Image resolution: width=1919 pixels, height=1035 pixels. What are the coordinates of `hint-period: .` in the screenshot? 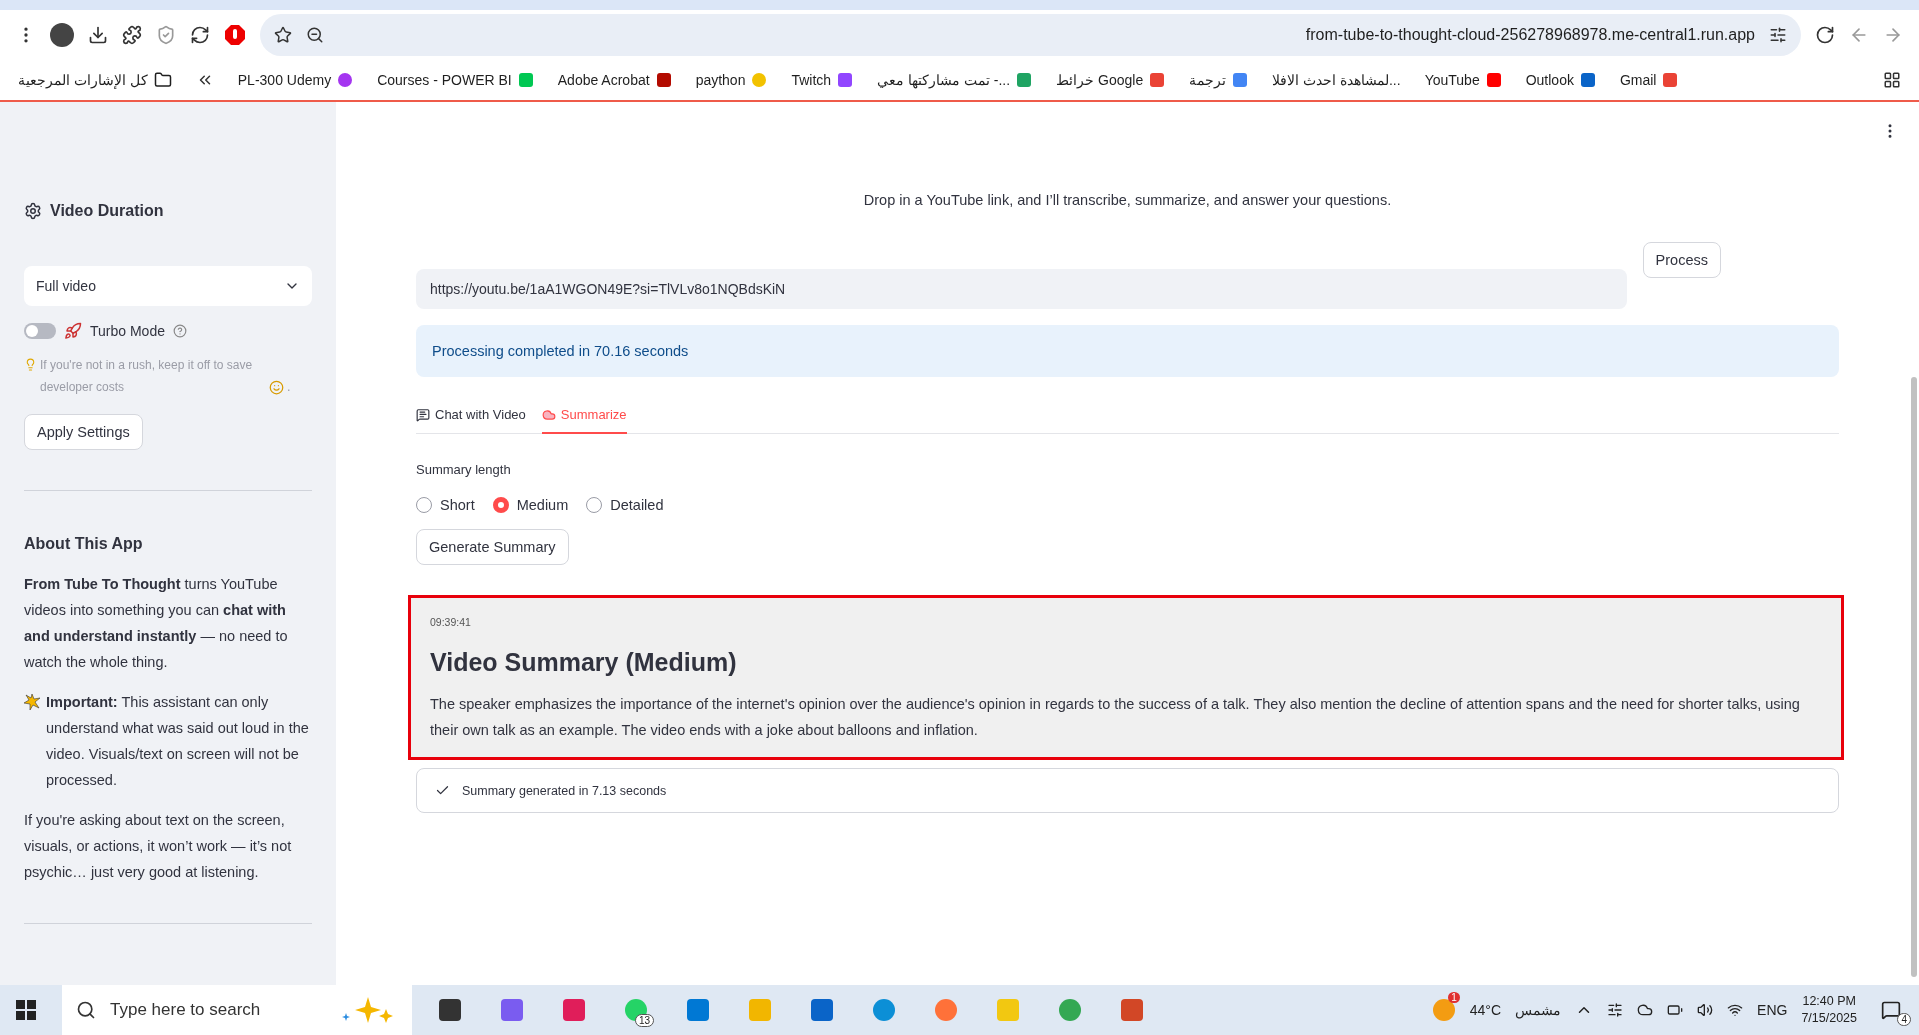 It's located at (289, 387).